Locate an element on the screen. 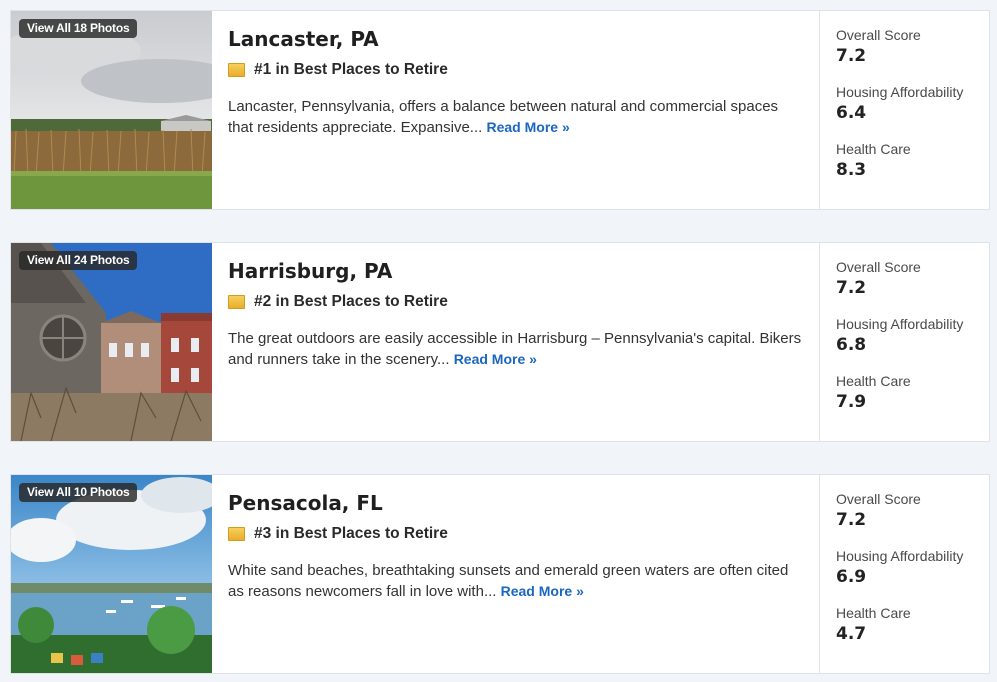  rank-row: #3 in Best Places to Retire is located at coordinates (515, 534).